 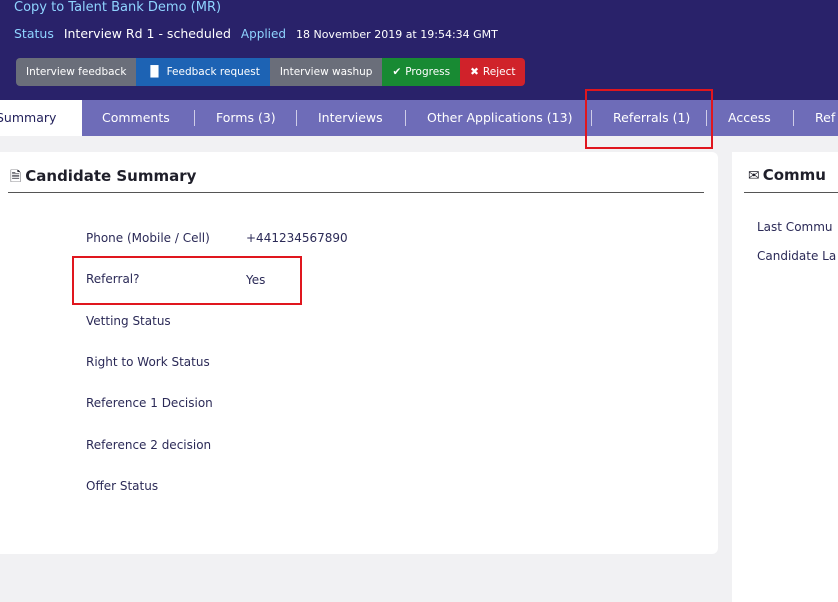 I want to click on columns-icon: ▐▌, so click(x=154, y=72).